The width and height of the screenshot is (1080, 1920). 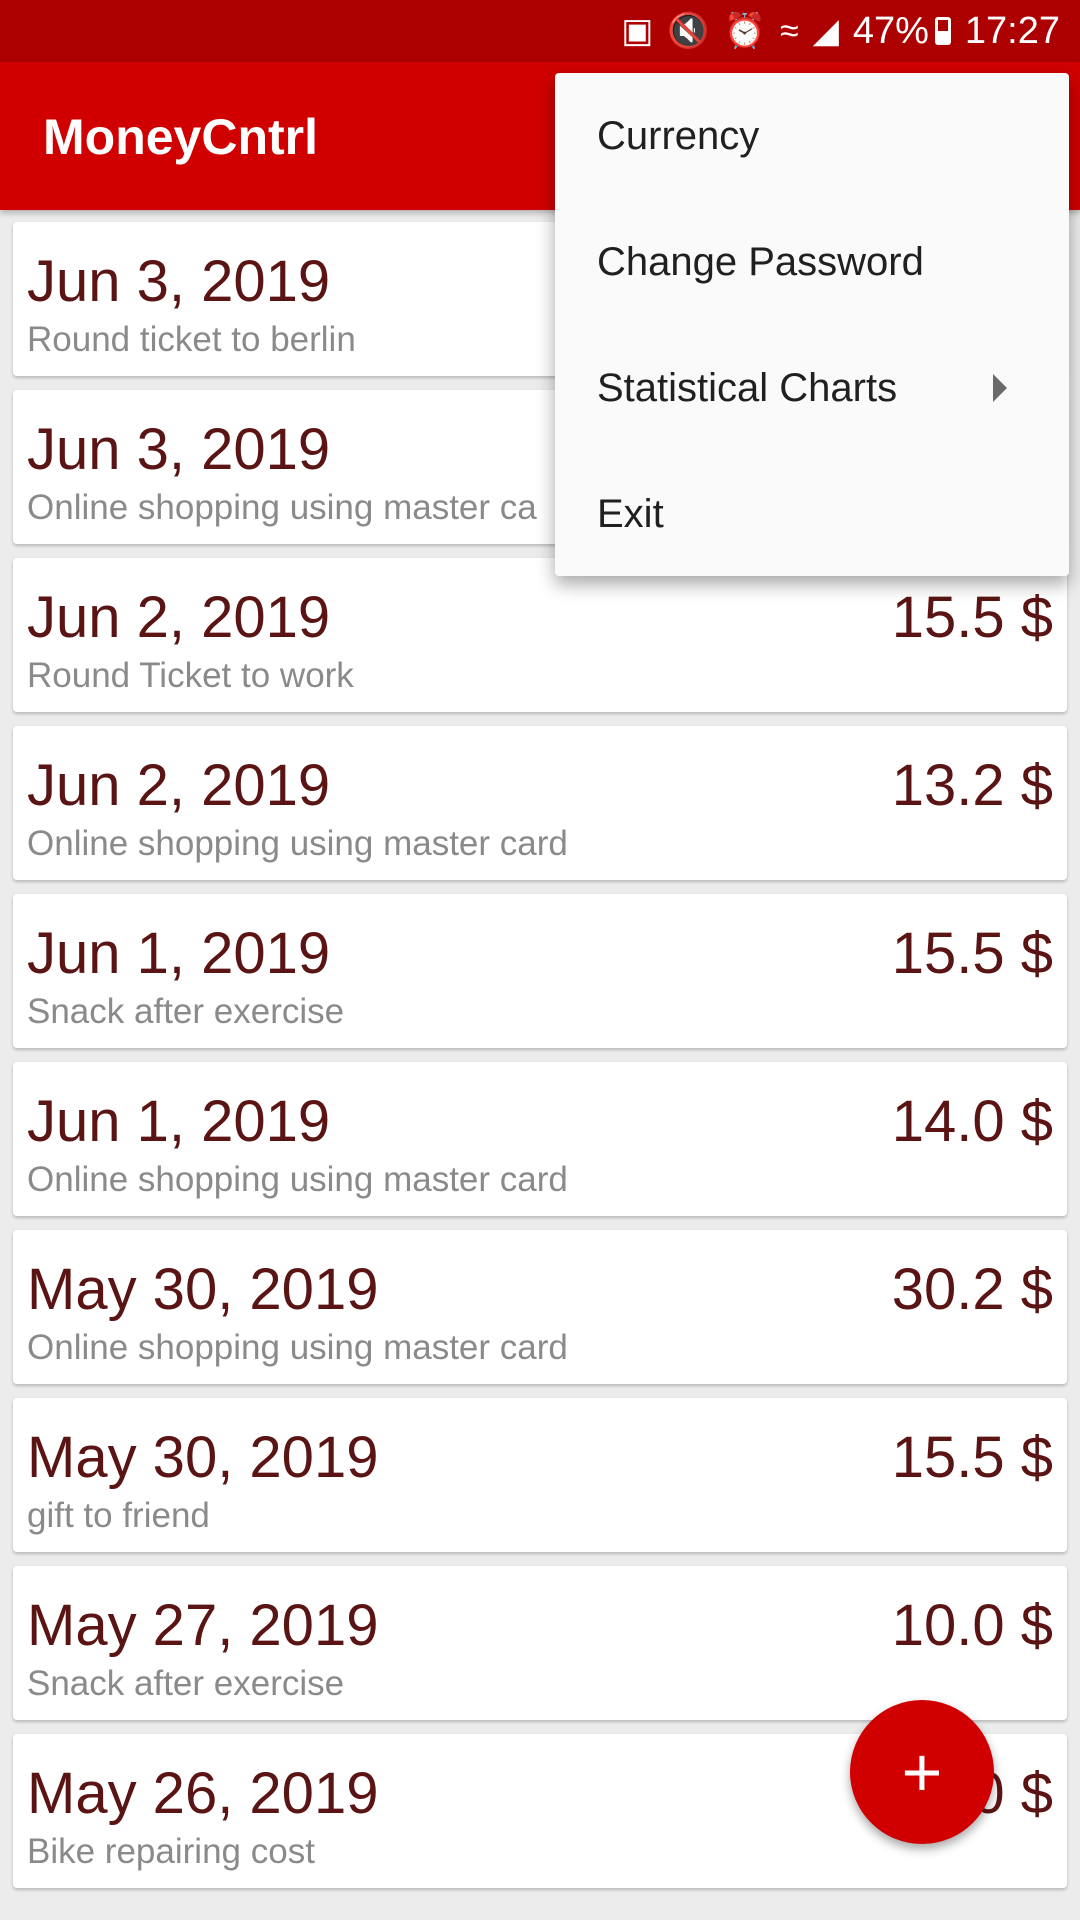 What do you see at coordinates (688, 31) in the screenshot?
I see `mute-icon: 🔇` at bounding box center [688, 31].